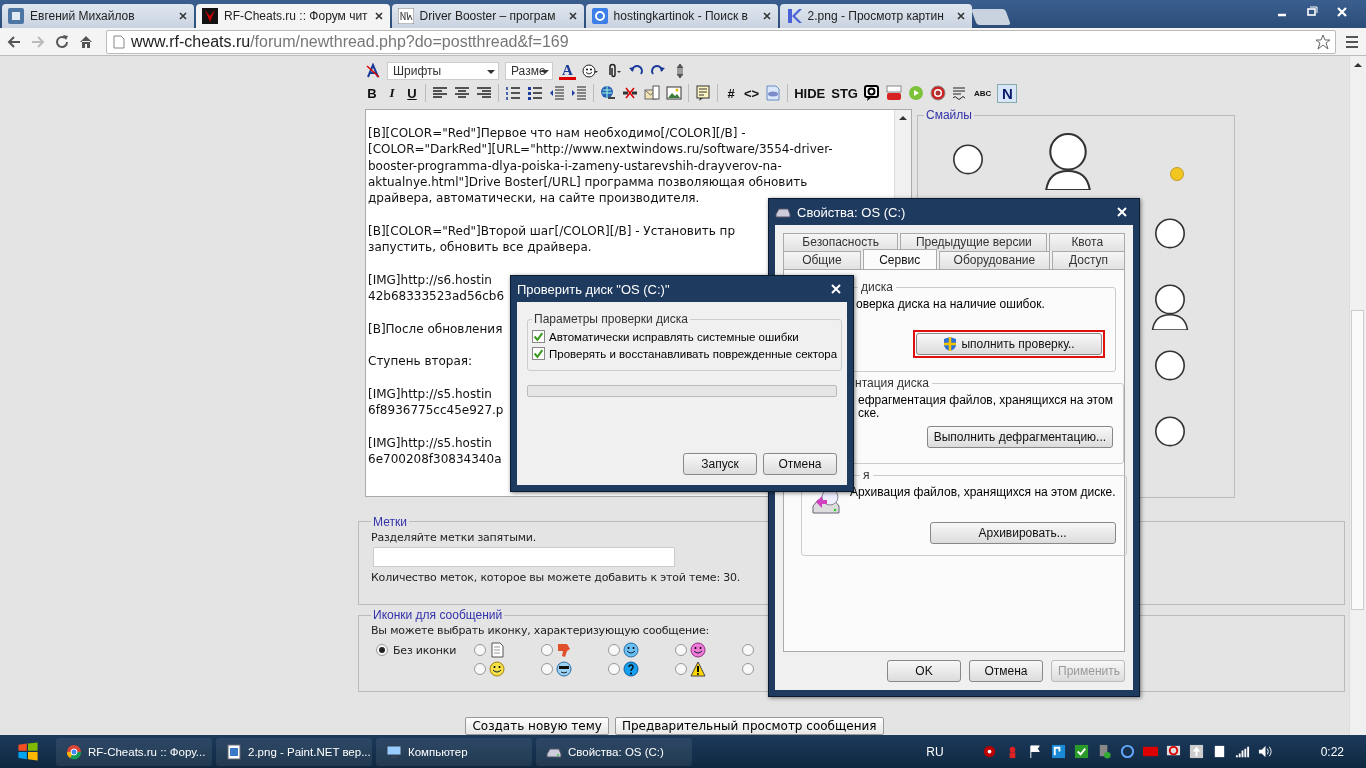  Describe the element at coordinates (372, 93) in the screenshot. I see `bold-button: B` at that location.